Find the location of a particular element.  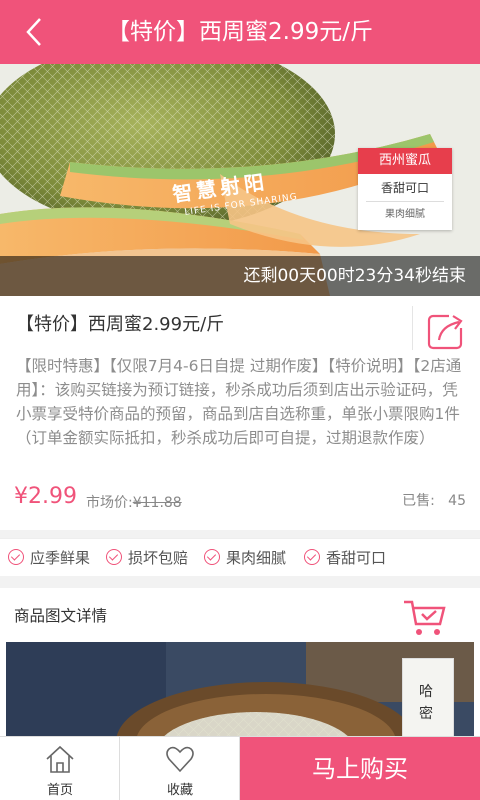

feature-item: 香甜可口 is located at coordinates (345, 558).